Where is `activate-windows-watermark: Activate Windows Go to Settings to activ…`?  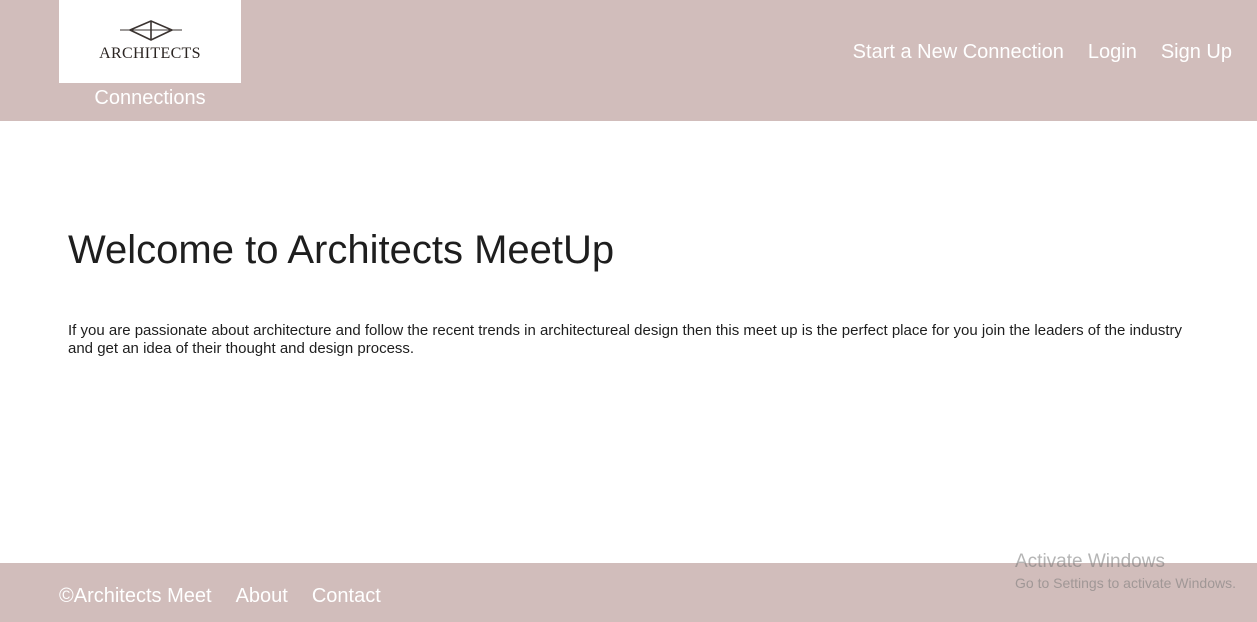
activate-windows-watermark: Activate Windows Go to Settings to activ… is located at coordinates (1125, 572).